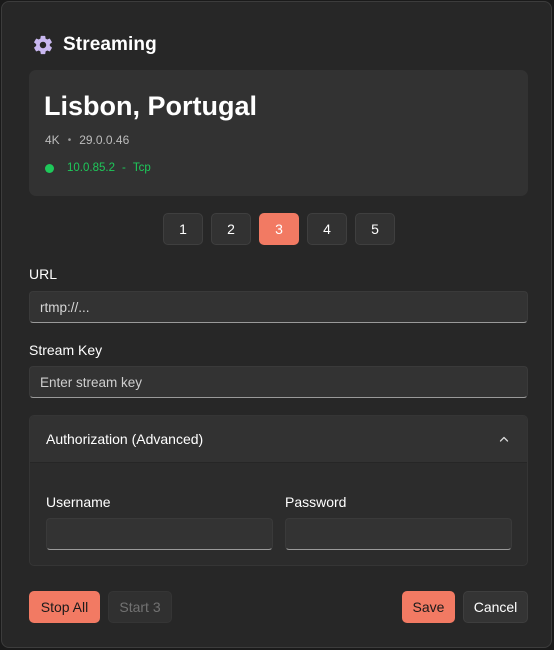  I want to click on server-location: Lisbon, Portugal, so click(150, 106).